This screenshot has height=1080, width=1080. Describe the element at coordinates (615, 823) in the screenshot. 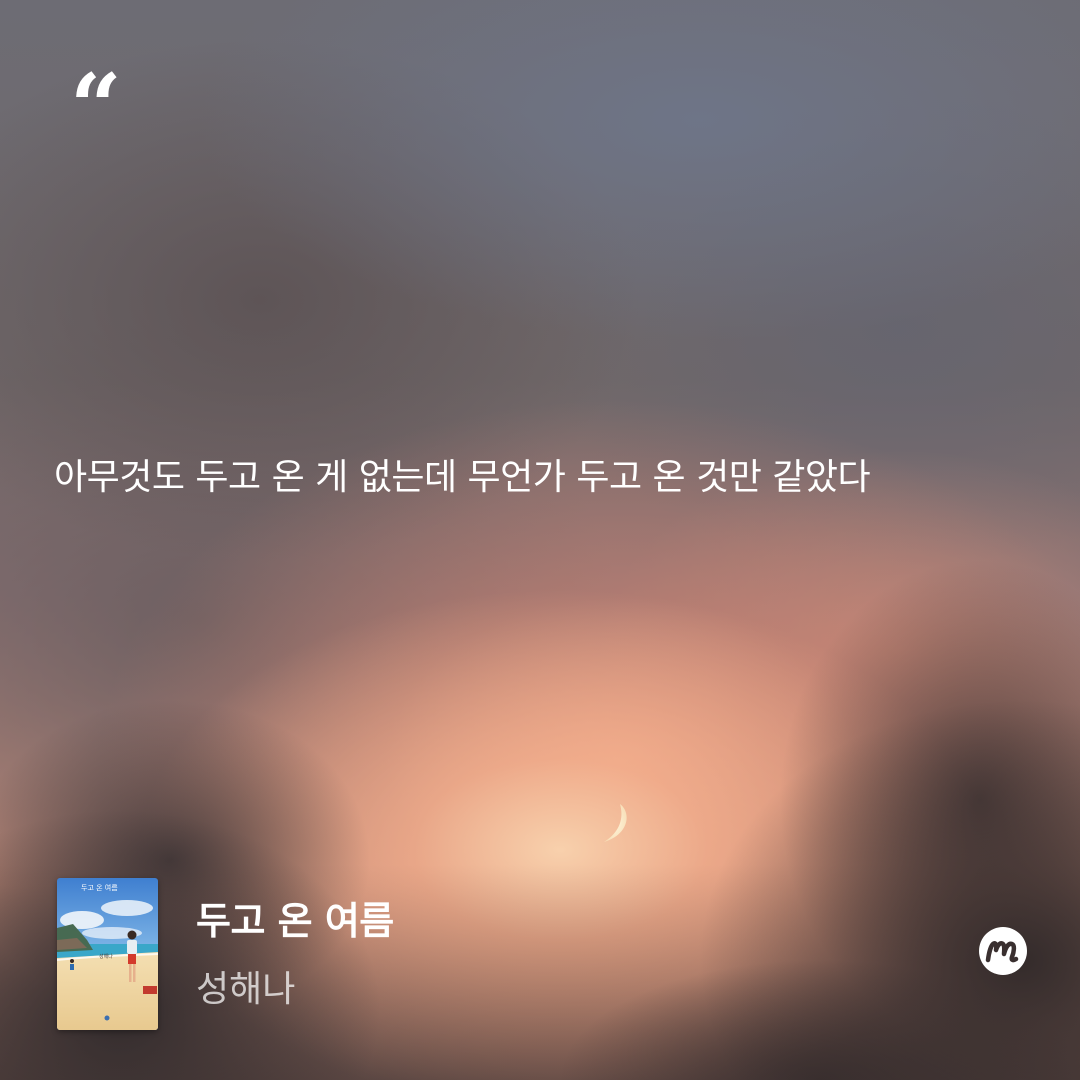

I see `crescent-moon-icon` at that location.